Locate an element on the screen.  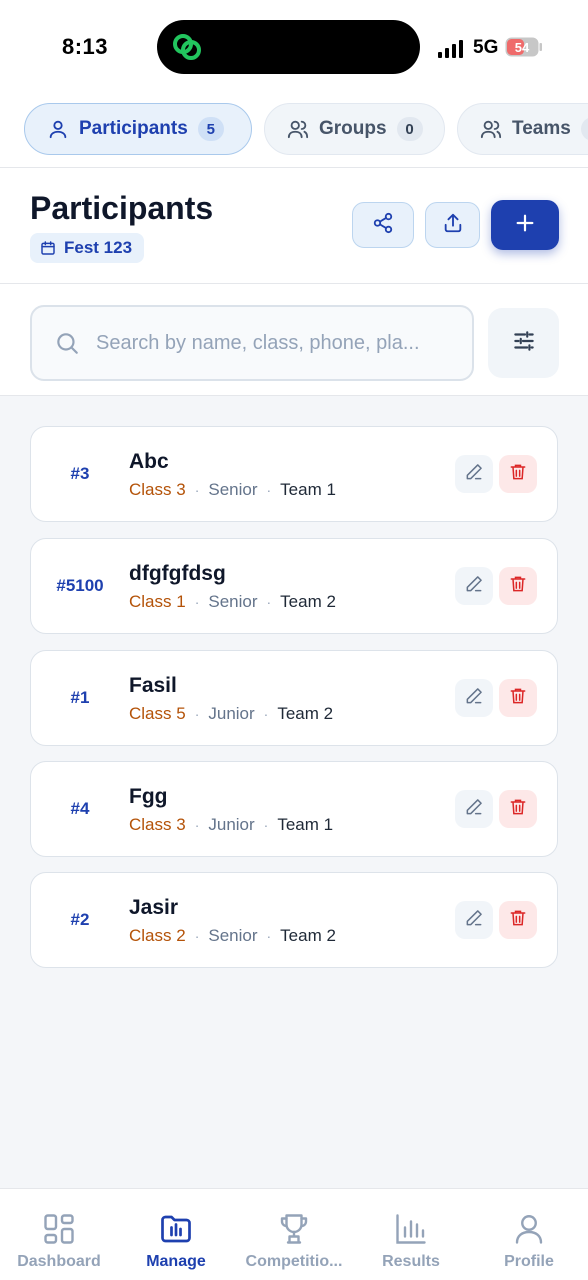
dashboard-icon is located at coordinates (59, 1229).